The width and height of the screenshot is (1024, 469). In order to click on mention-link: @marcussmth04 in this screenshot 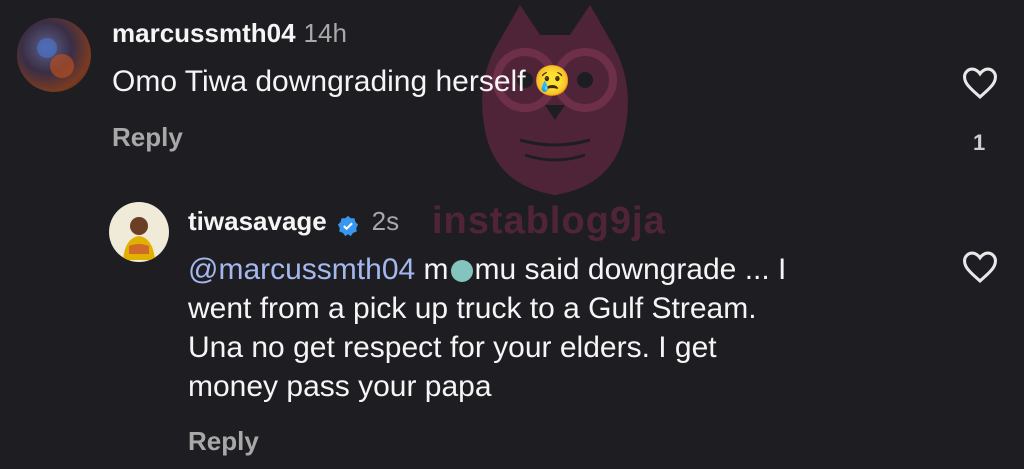, I will do `click(301, 269)`.